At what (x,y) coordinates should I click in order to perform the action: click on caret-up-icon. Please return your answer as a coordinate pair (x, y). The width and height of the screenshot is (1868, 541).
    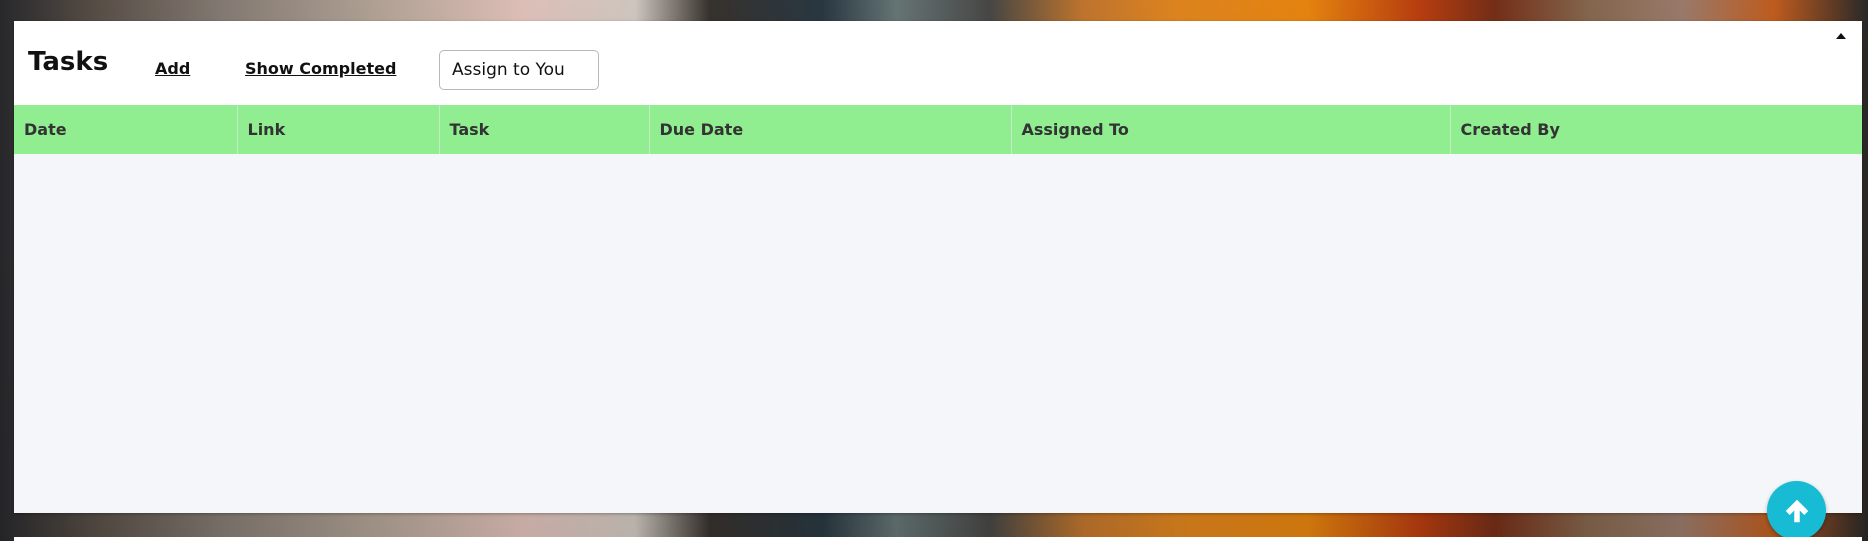
    Looking at the image, I should click on (1841, 36).